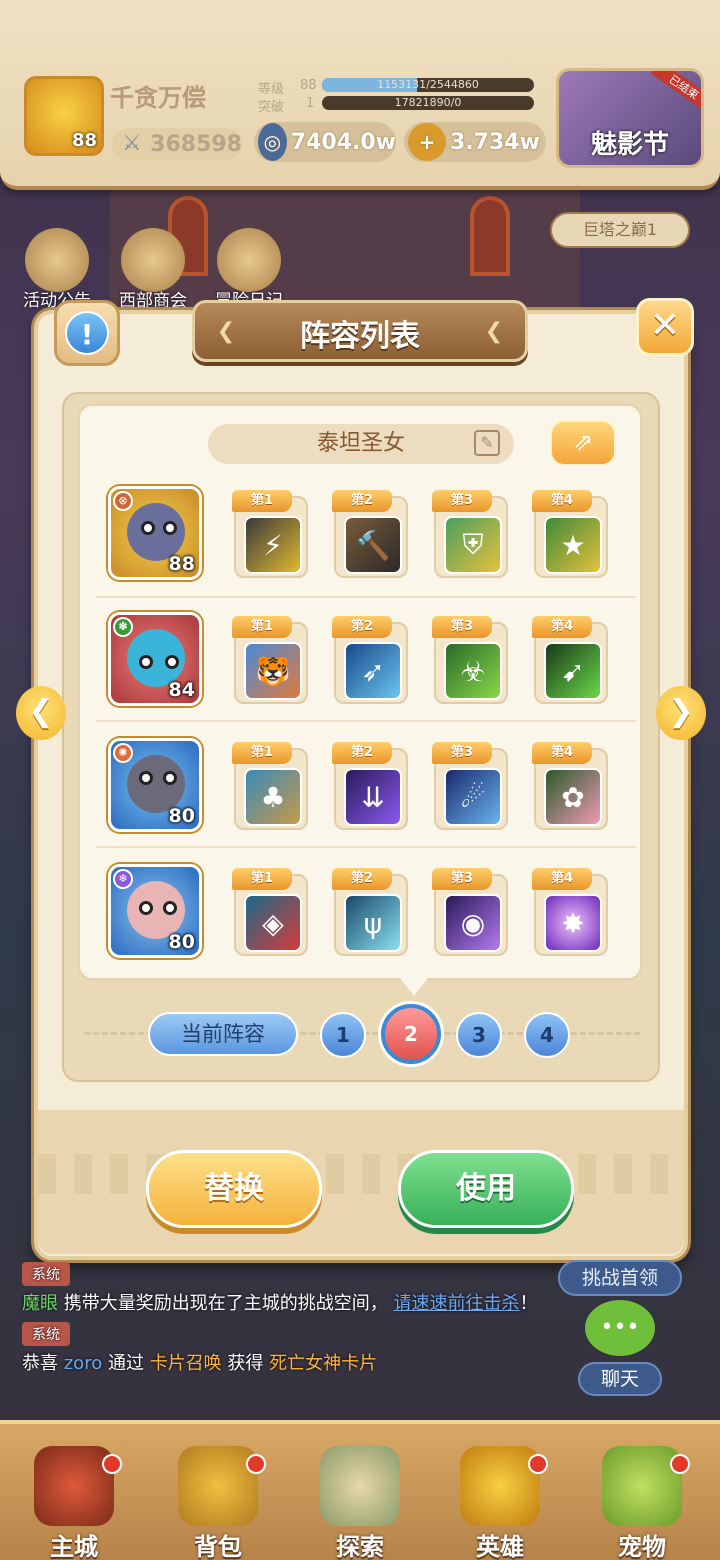 This screenshot has height=1560, width=720. Describe the element at coordinates (74, 1492) in the screenshot. I see `nav-main-city: 主城` at that location.